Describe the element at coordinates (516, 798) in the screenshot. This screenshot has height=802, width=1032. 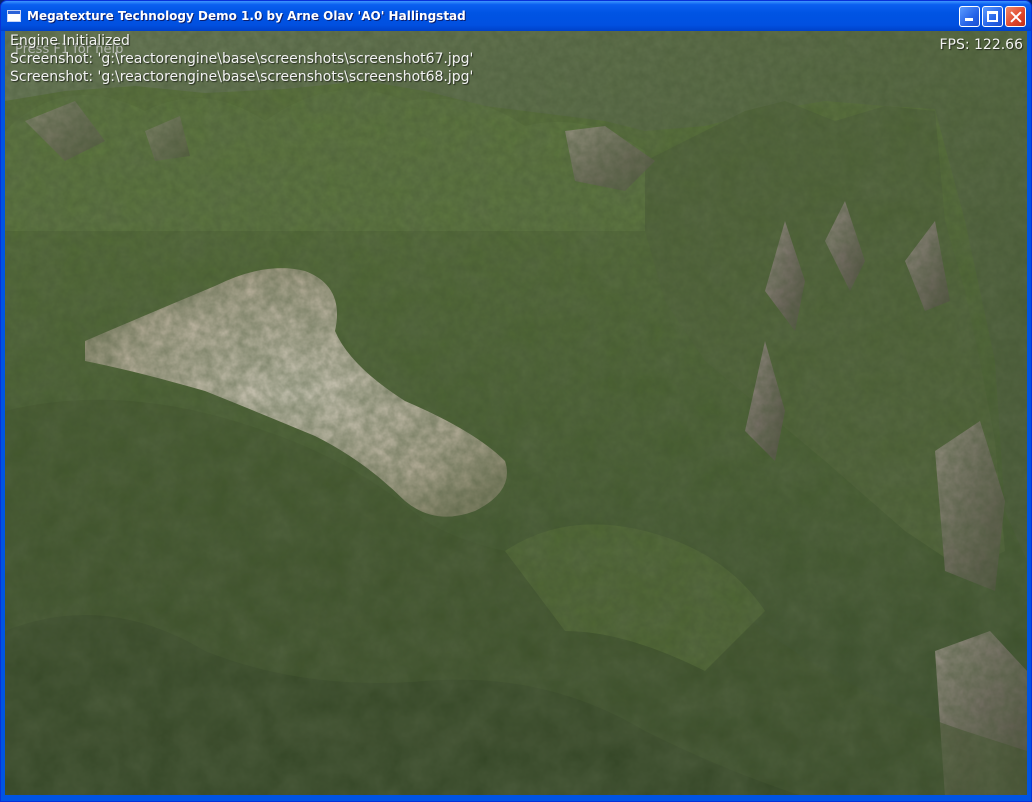
I see `window-bottom-border` at that location.